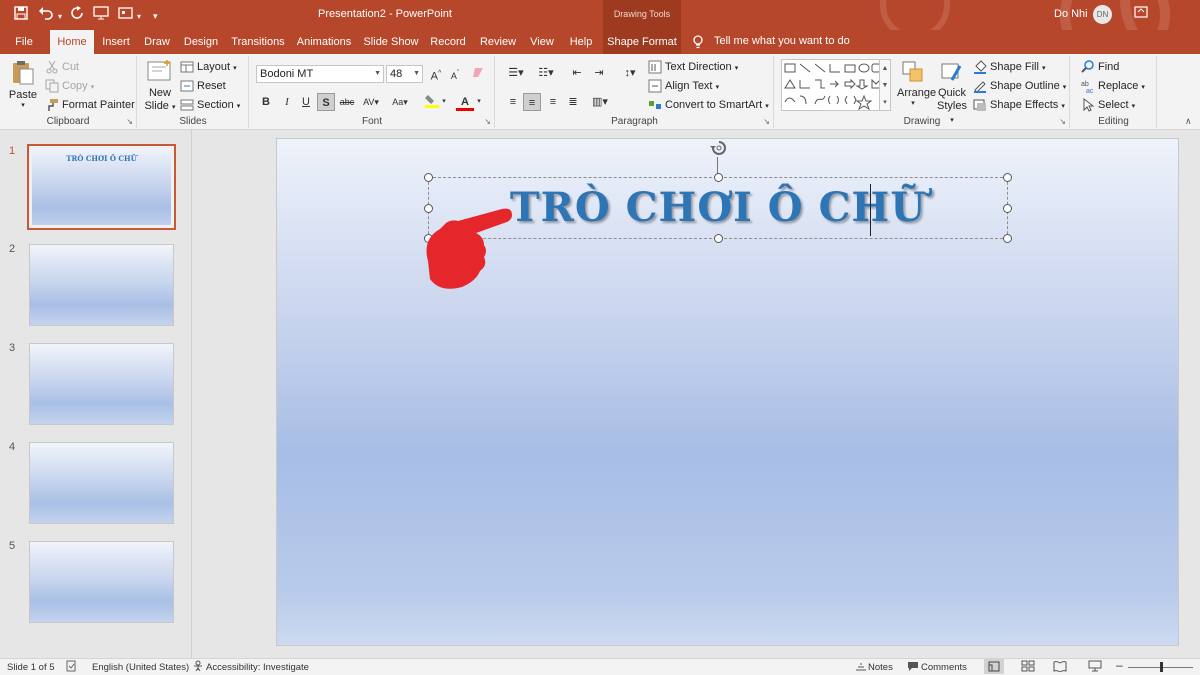 This screenshot has height=675, width=1200. Describe the element at coordinates (573, 102) in the screenshot. I see `justify-button: ≣` at that location.